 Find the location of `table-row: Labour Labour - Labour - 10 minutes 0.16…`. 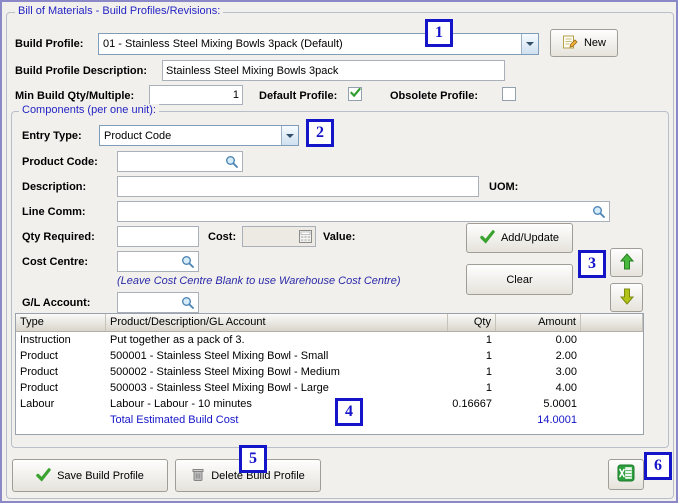

table-row: Labour Labour - Labour - 10 minutes 0.16… is located at coordinates (329, 404).